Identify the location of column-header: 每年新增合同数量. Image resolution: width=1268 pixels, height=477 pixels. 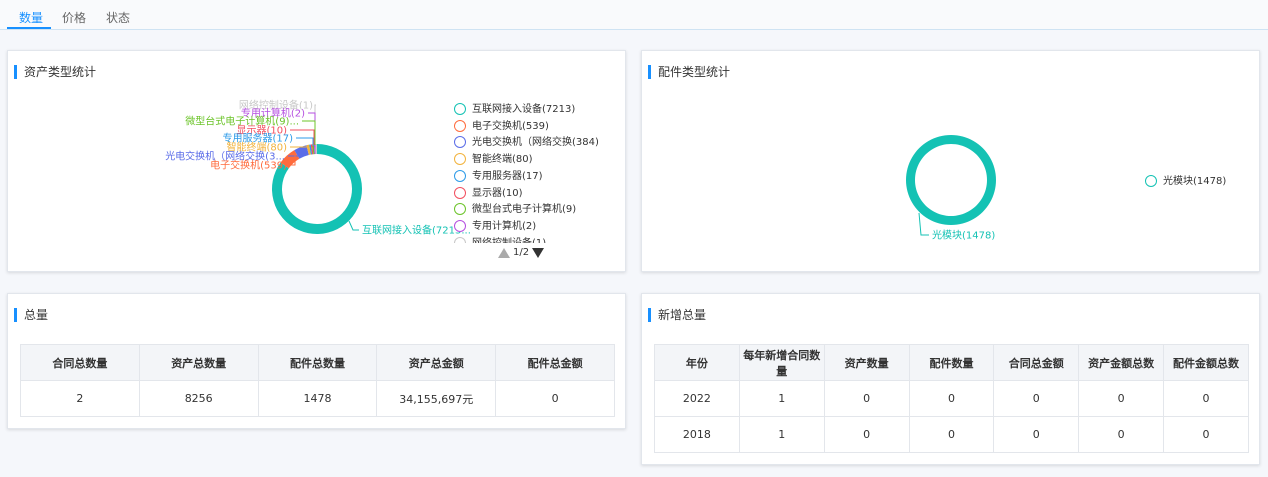
(781, 362).